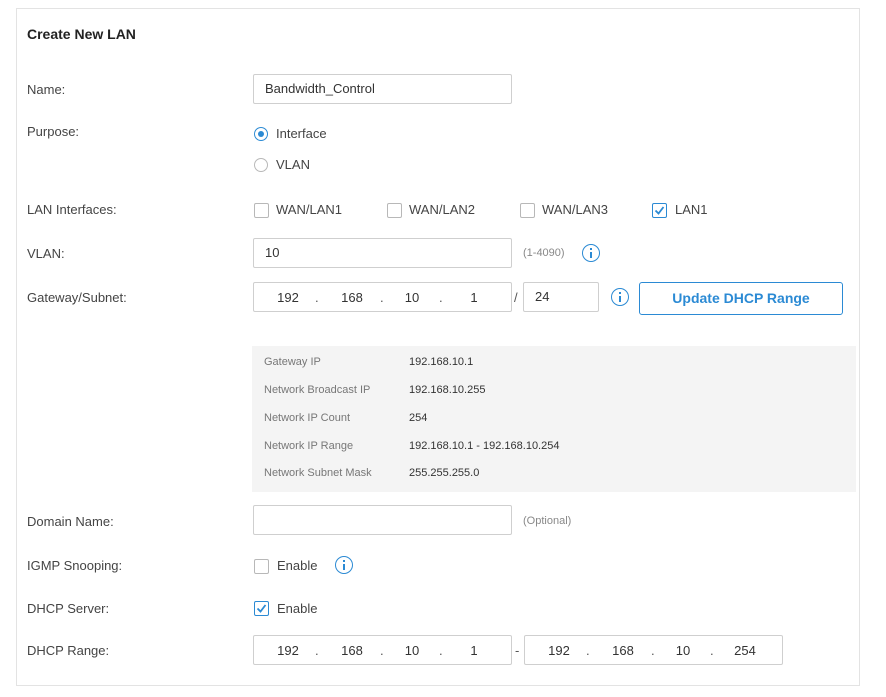 Image resolution: width=886 pixels, height=697 pixels. Describe the element at coordinates (259, 519) in the screenshot. I see `domain-name-value` at that location.